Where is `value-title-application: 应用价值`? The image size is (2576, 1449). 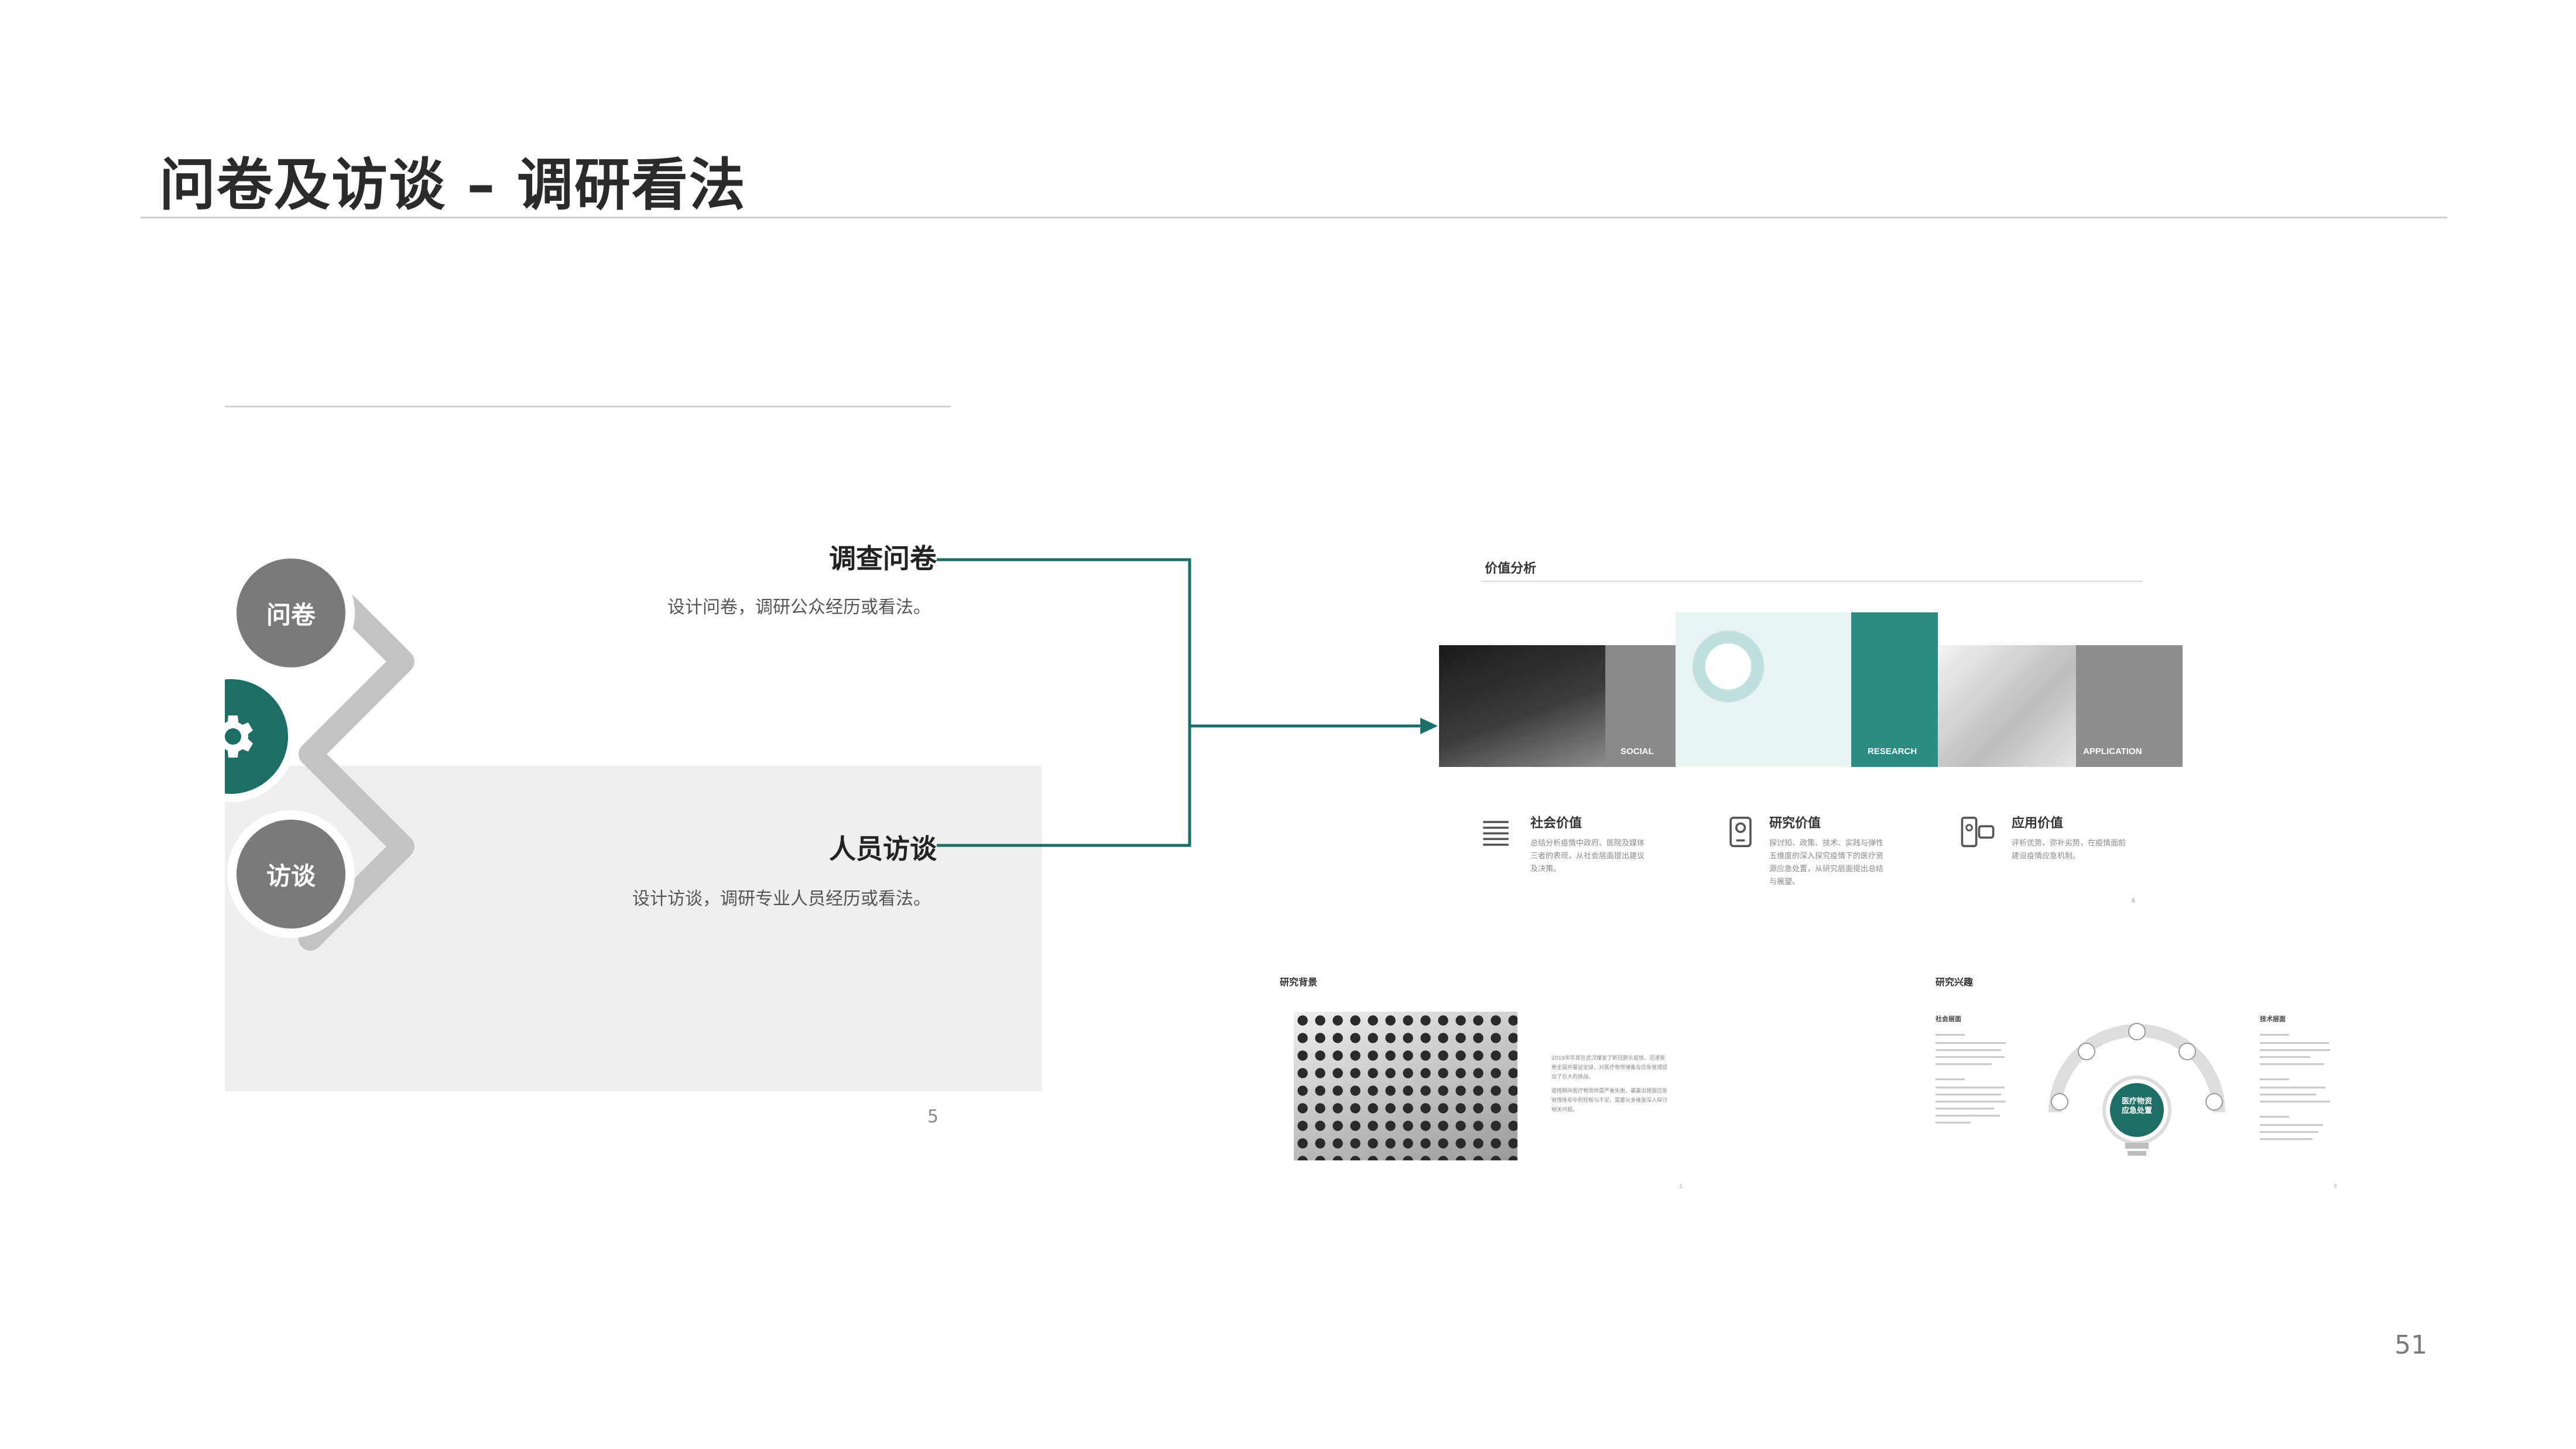 value-title-application: 应用价值 is located at coordinates (2038, 823).